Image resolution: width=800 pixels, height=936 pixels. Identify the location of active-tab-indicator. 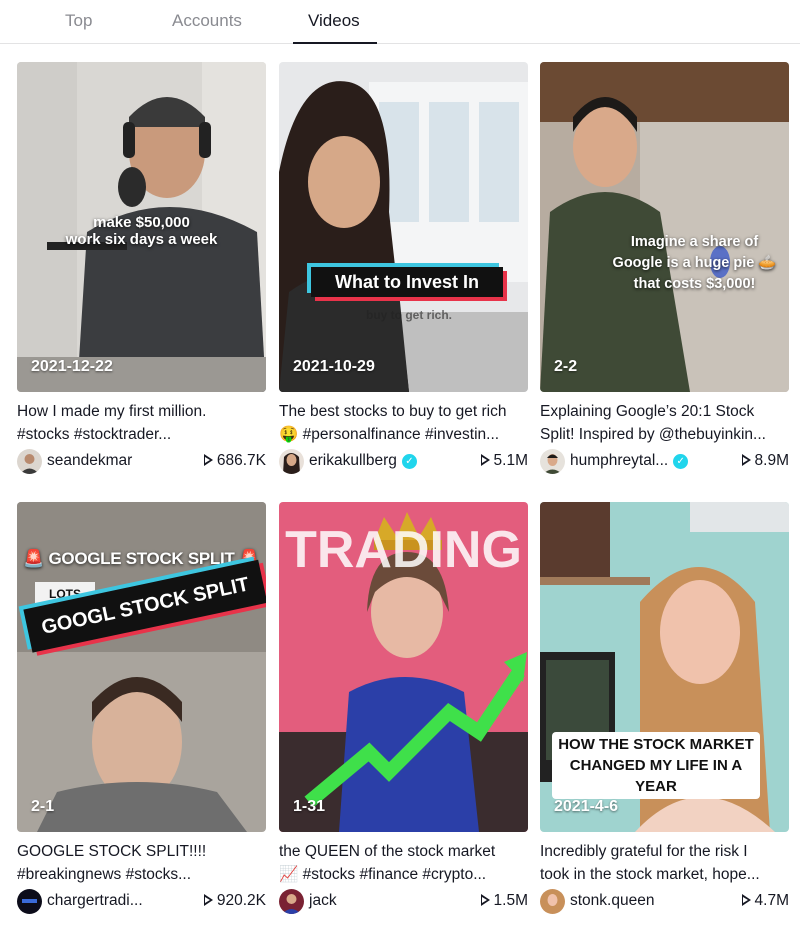
(335, 43).